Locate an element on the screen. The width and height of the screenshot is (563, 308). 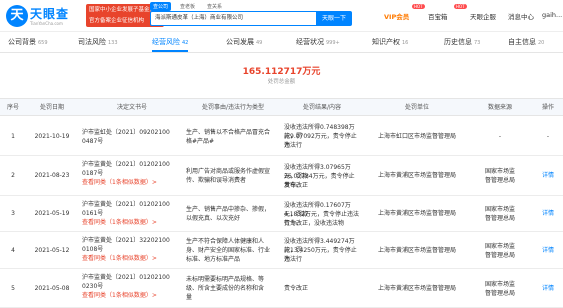
data-source-line: - is located at coordinates (500, 136).